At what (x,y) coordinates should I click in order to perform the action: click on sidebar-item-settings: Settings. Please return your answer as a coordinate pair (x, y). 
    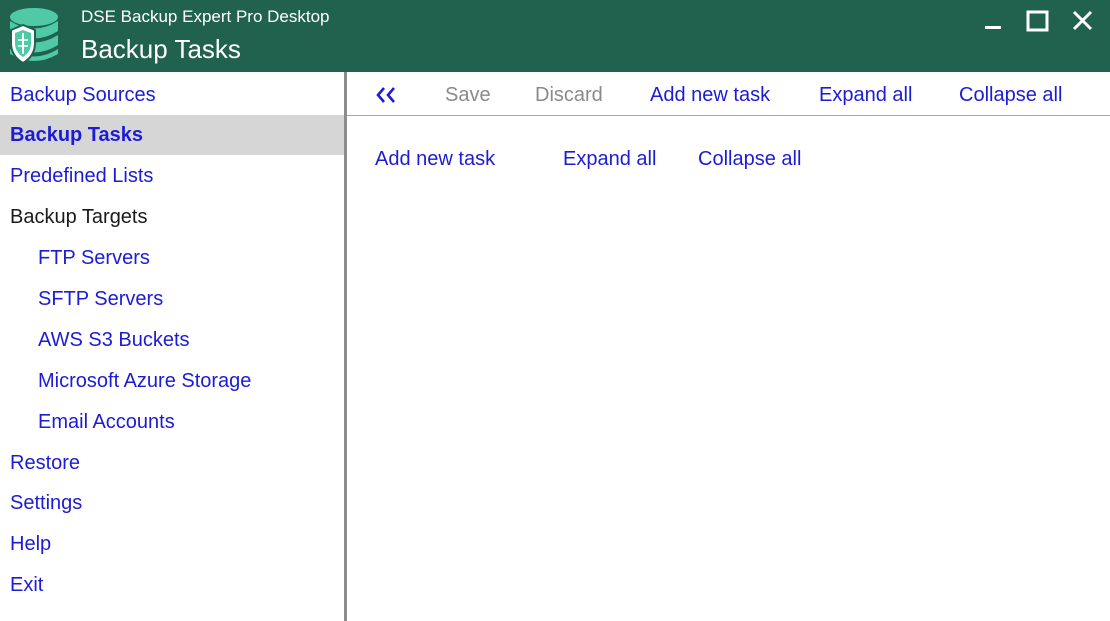
    Looking at the image, I should click on (172, 503).